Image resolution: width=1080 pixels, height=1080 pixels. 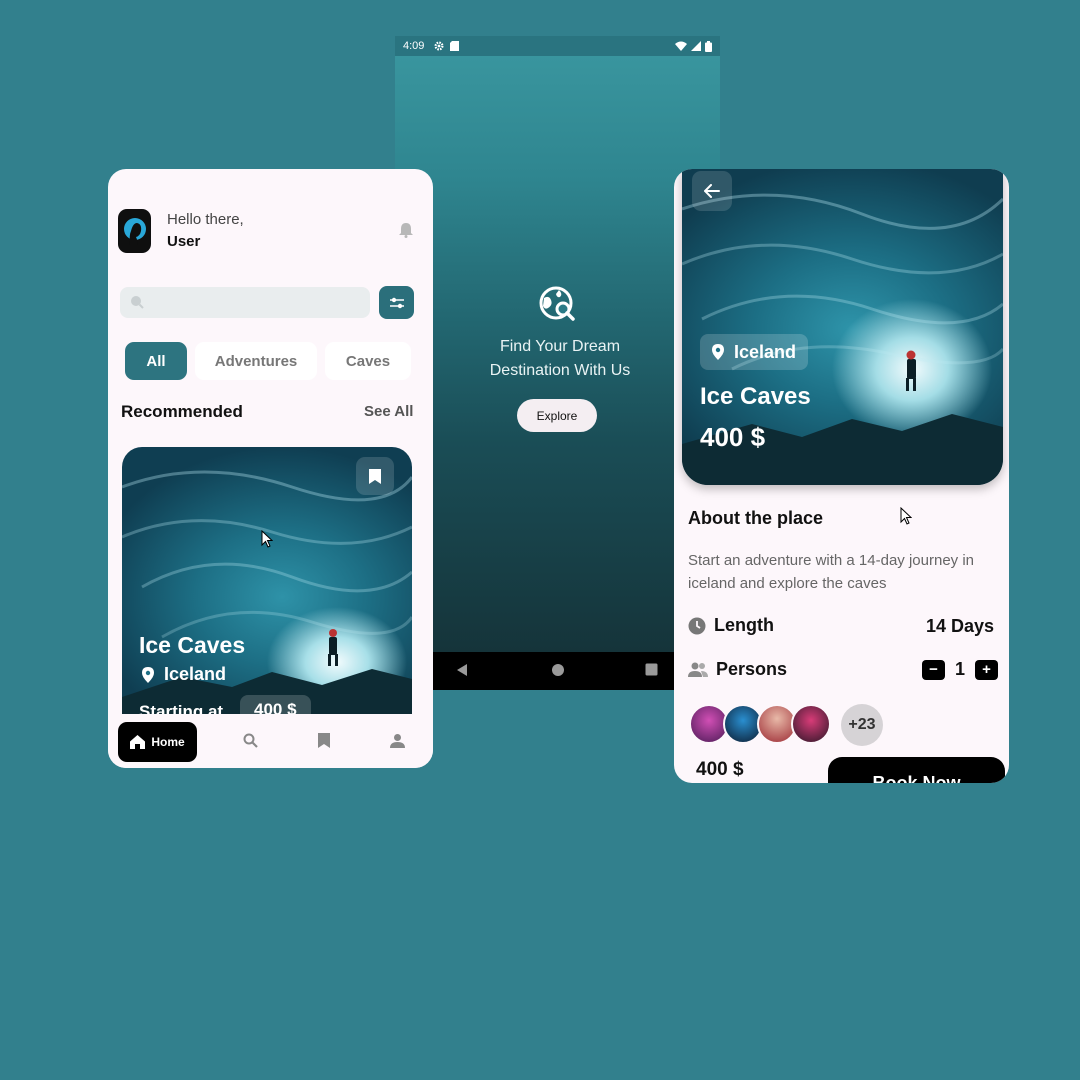 I want to click on battery-icon, so click(x=708, y=46).